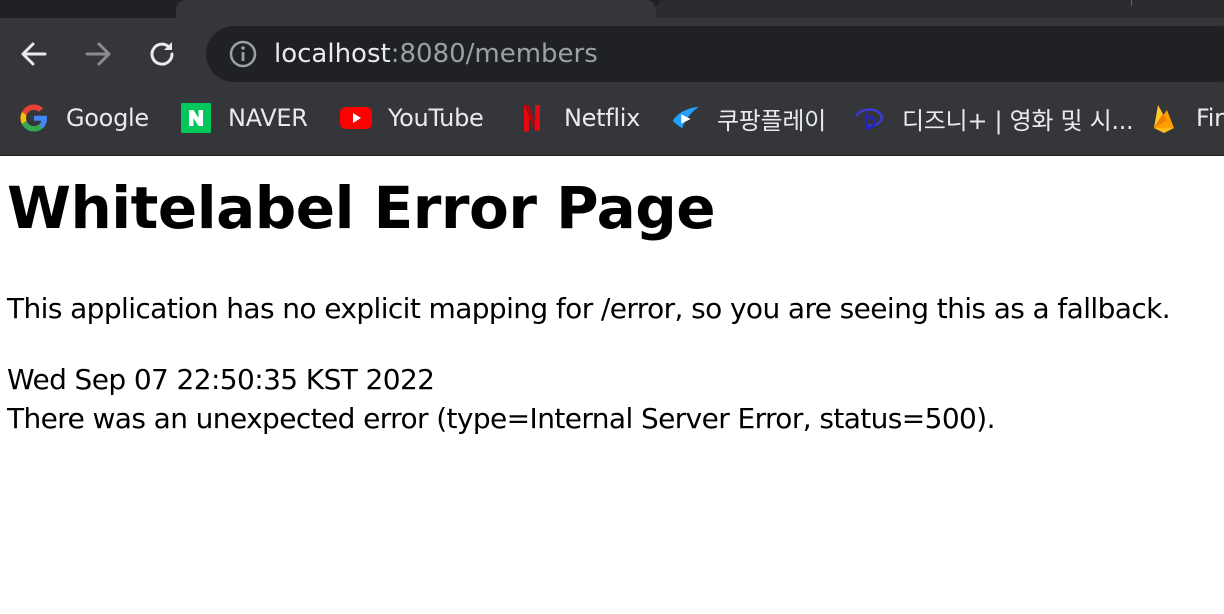  I want to click on address-bar: localhost:8080/members, so click(715, 54).